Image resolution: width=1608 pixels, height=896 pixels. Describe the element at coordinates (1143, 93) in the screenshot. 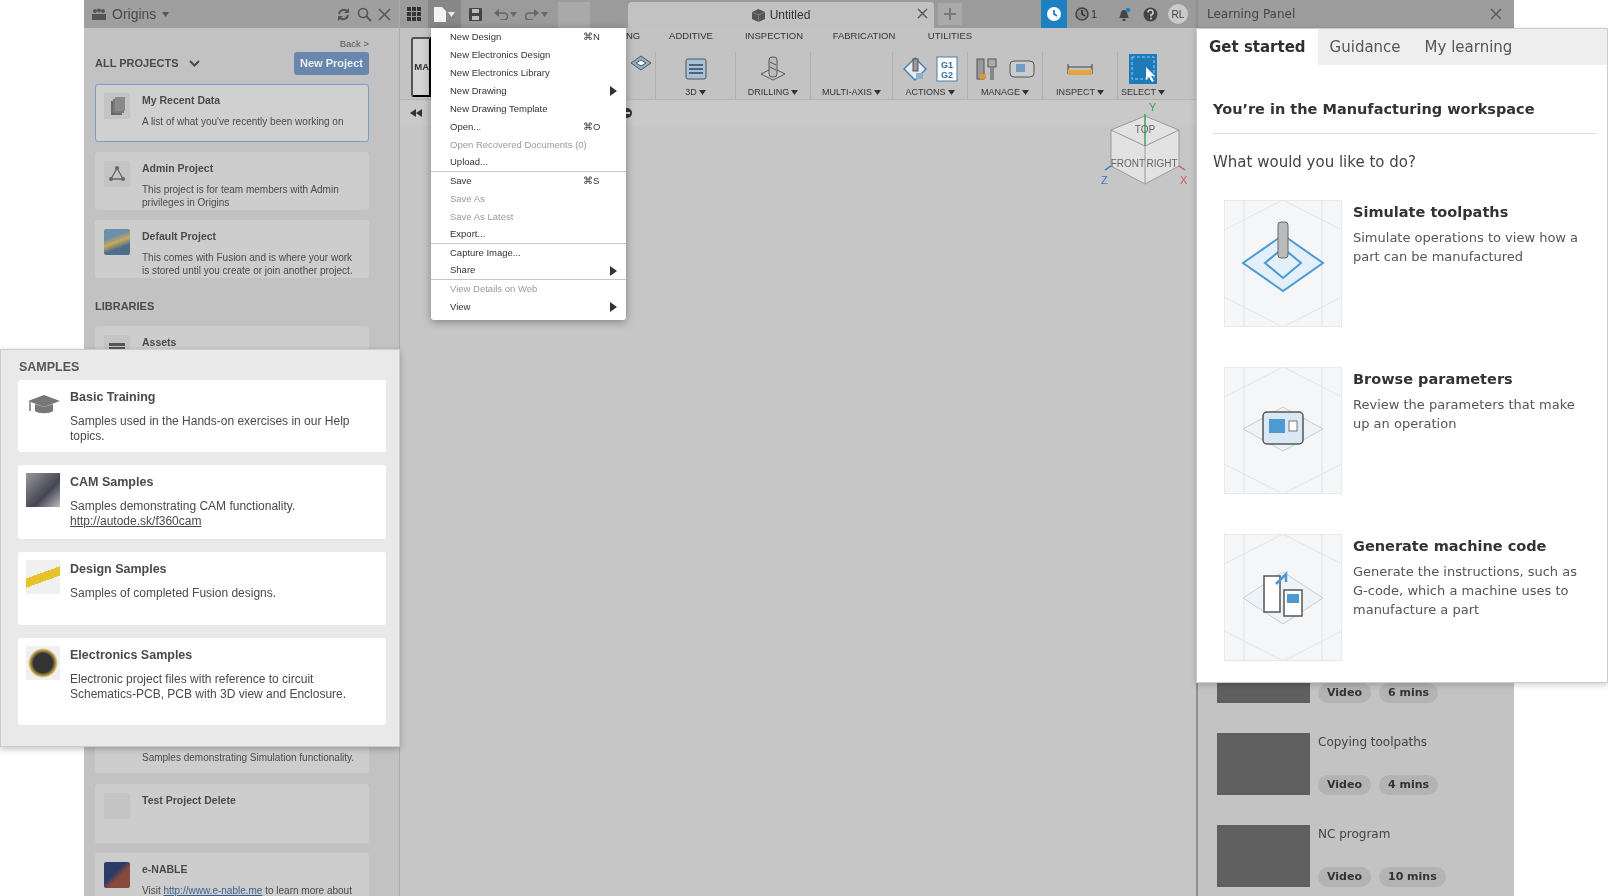

I see `ribbon-group-label: SELECT` at that location.